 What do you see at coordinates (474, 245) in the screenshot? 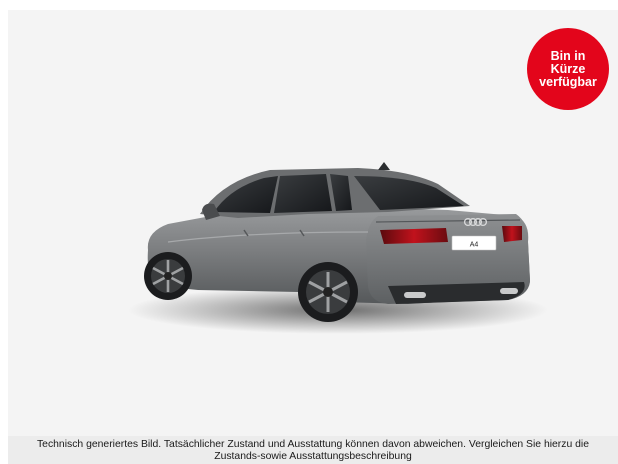
I see `license-plate-text: A4` at bounding box center [474, 245].